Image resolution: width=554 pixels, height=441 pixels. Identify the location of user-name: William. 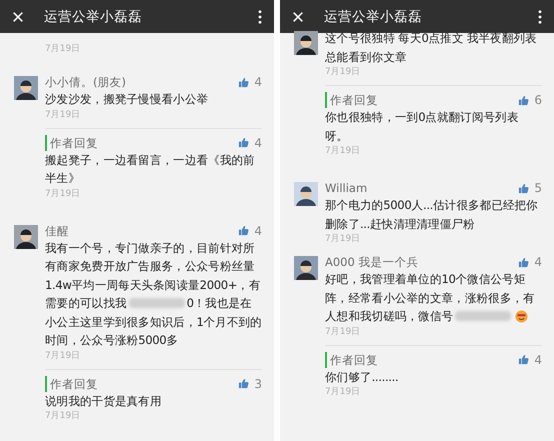
(346, 188).